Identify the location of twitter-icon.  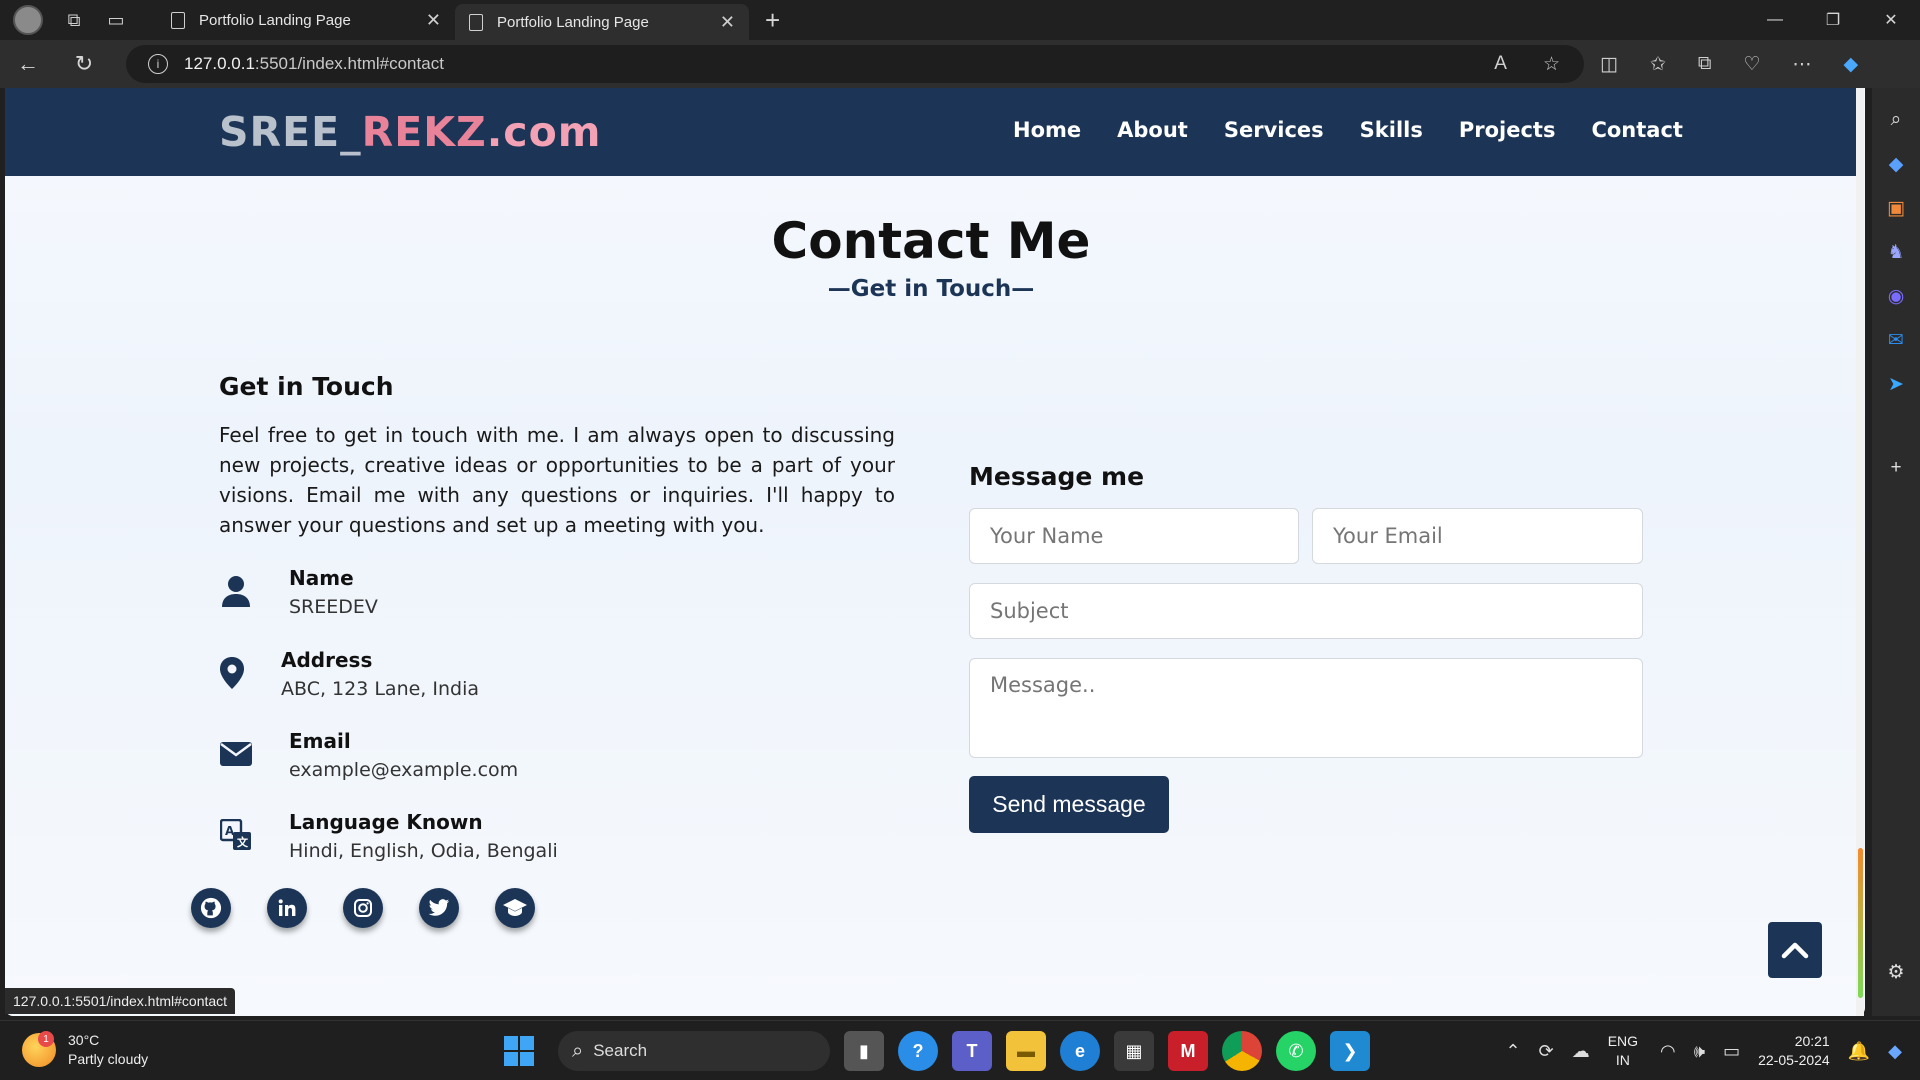
(439, 908).